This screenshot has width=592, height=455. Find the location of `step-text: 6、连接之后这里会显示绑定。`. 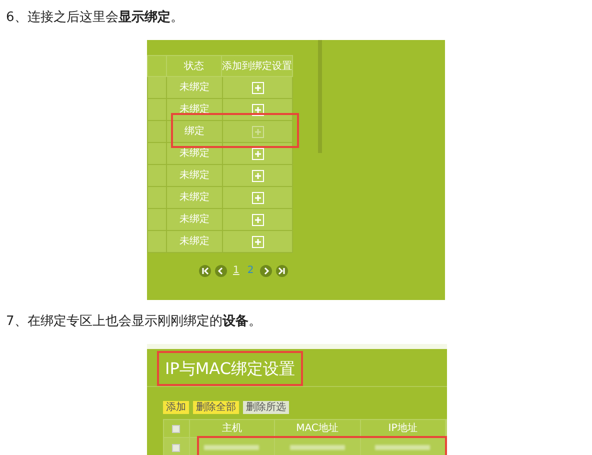

step-text: 6、连接之后这里会显示绑定。 is located at coordinates (95, 17).